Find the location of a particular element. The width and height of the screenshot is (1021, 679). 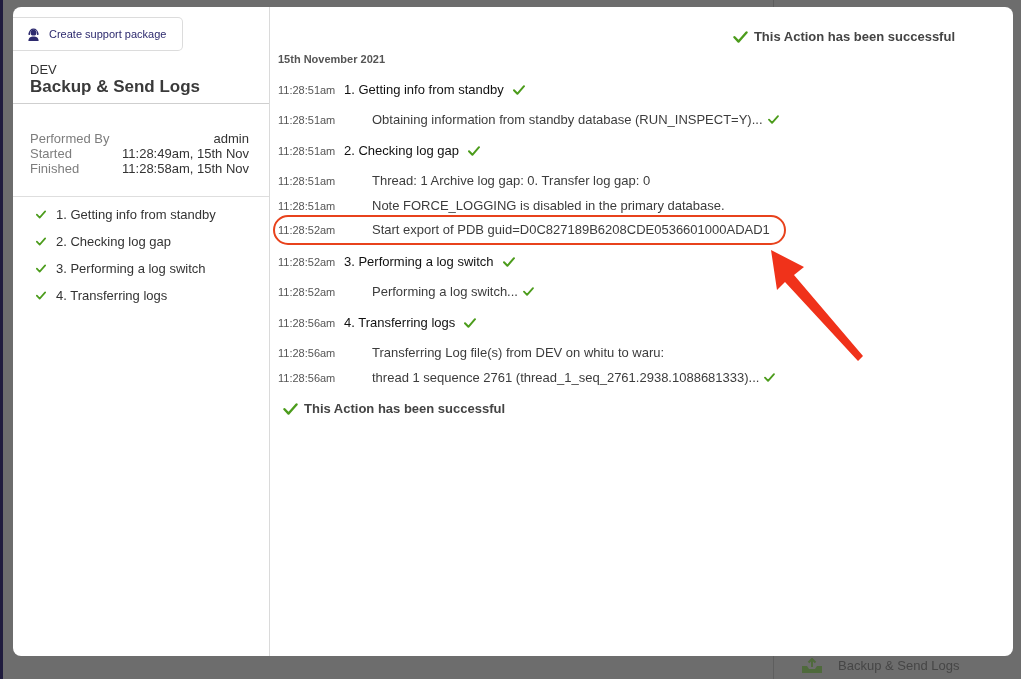

step-label: 3. Performing a log switch is located at coordinates (131, 268).